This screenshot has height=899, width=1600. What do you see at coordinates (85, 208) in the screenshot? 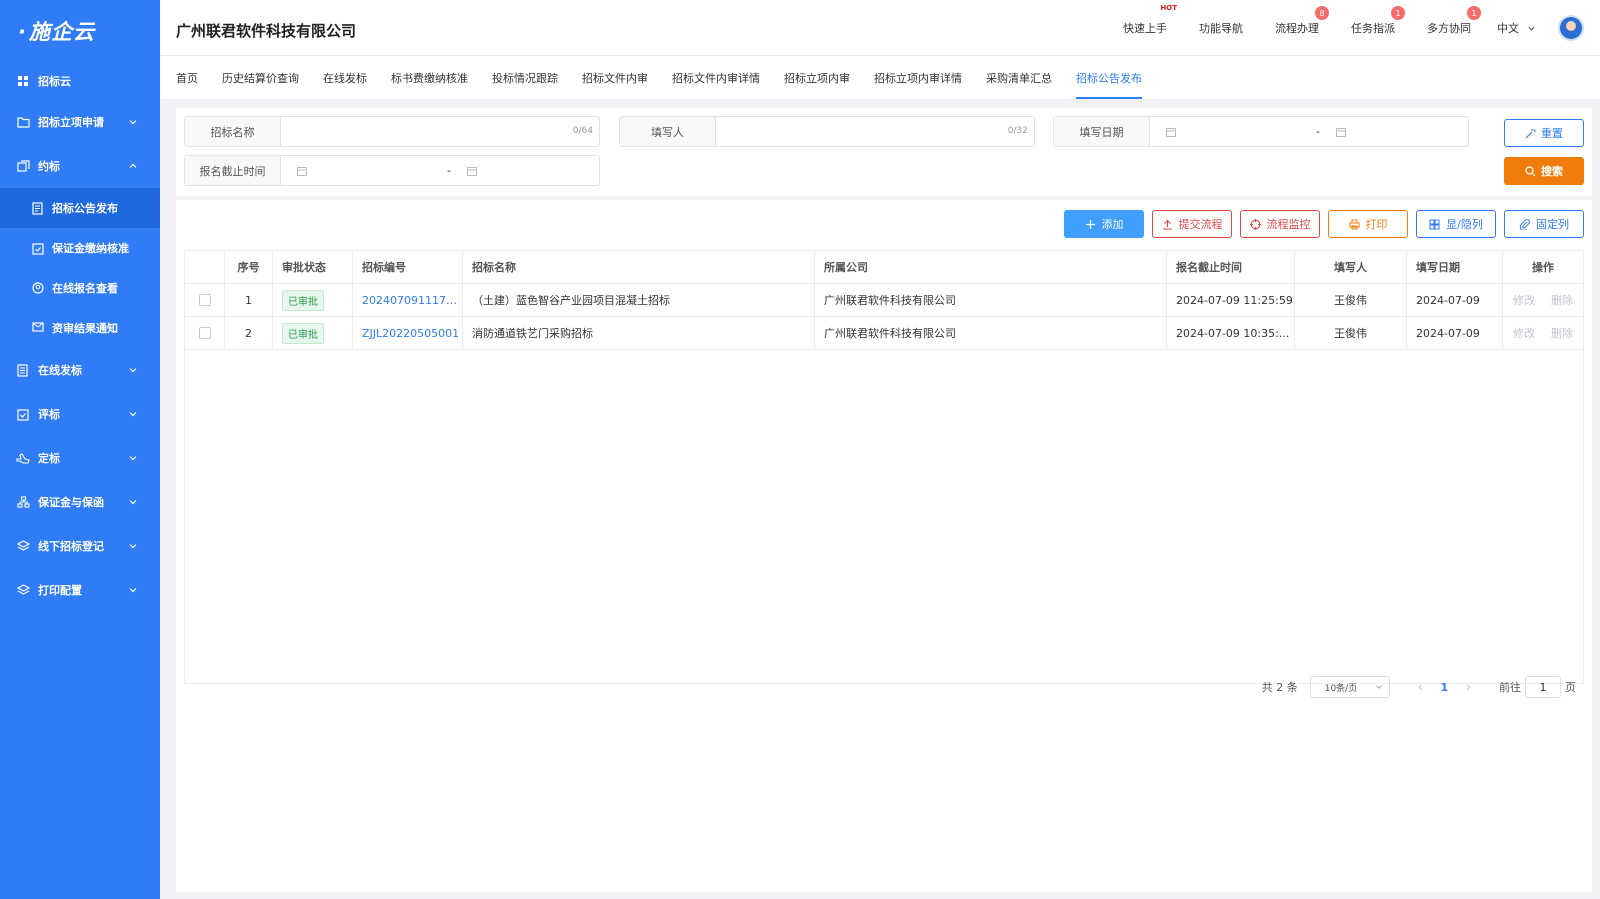
I see `sidebar-sub-label: 招标公告发布` at bounding box center [85, 208].